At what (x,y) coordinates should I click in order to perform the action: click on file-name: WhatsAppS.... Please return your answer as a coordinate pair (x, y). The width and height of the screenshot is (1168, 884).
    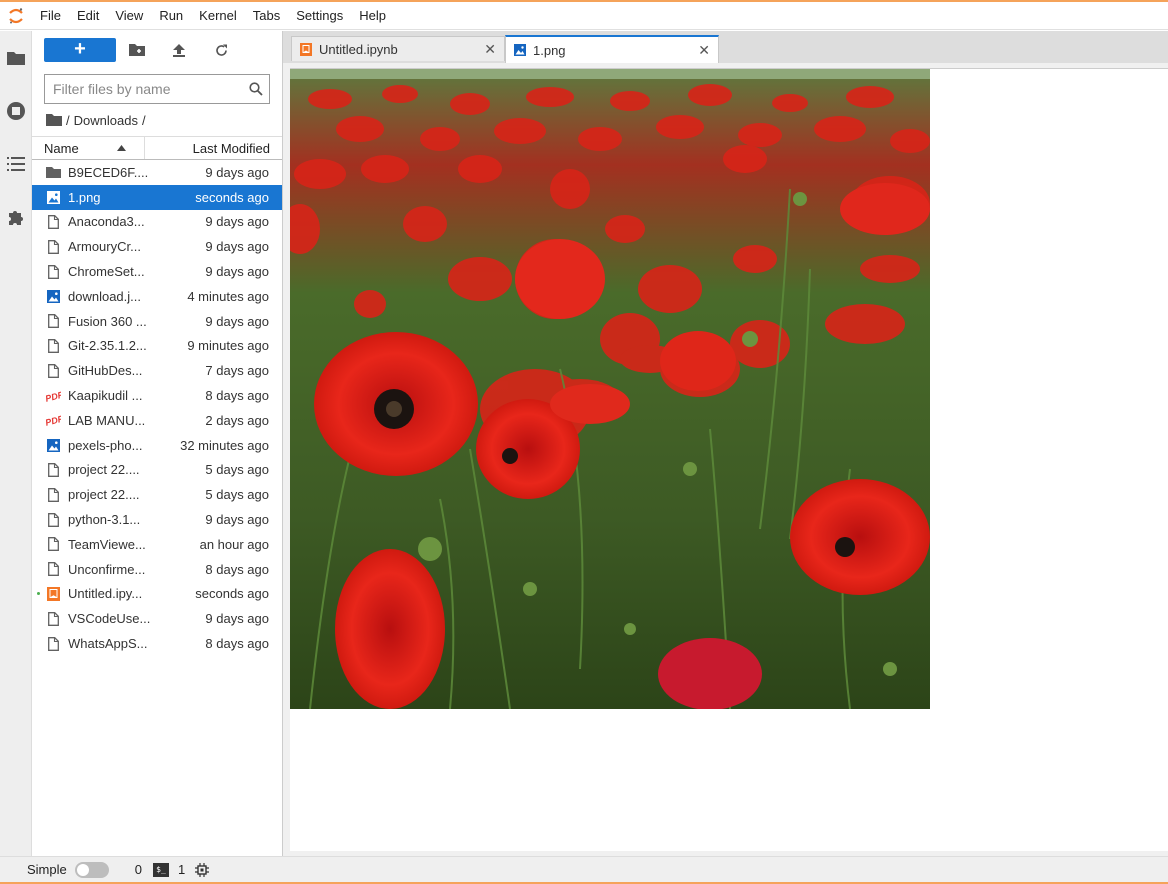
    Looking at the image, I should click on (108, 644).